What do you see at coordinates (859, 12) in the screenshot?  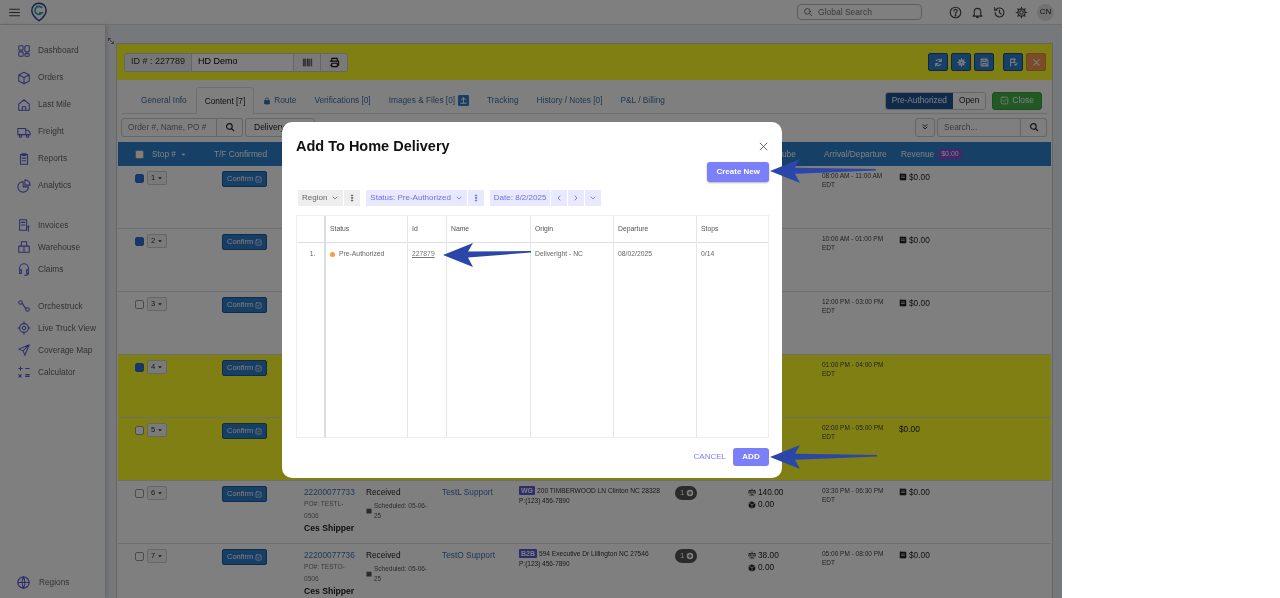 I see `search-field: Global Search` at bounding box center [859, 12].